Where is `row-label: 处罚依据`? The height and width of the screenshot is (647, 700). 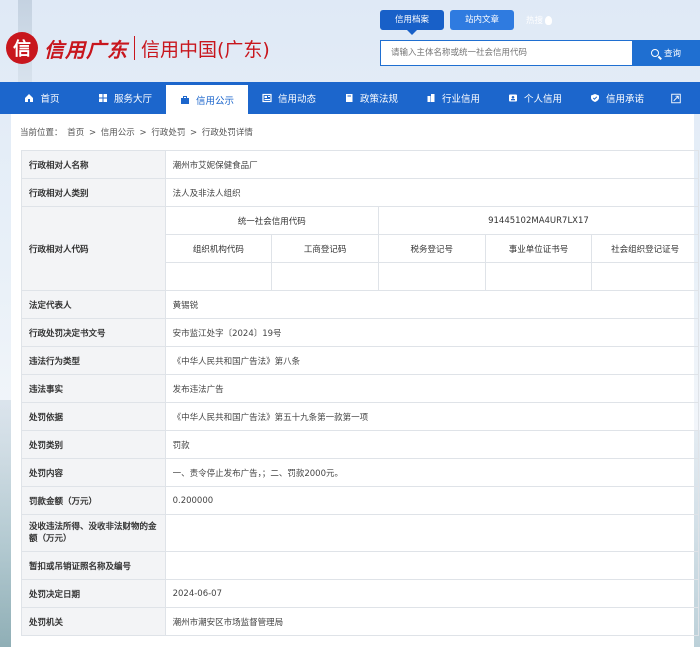 row-label: 处罚依据 is located at coordinates (93, 416).